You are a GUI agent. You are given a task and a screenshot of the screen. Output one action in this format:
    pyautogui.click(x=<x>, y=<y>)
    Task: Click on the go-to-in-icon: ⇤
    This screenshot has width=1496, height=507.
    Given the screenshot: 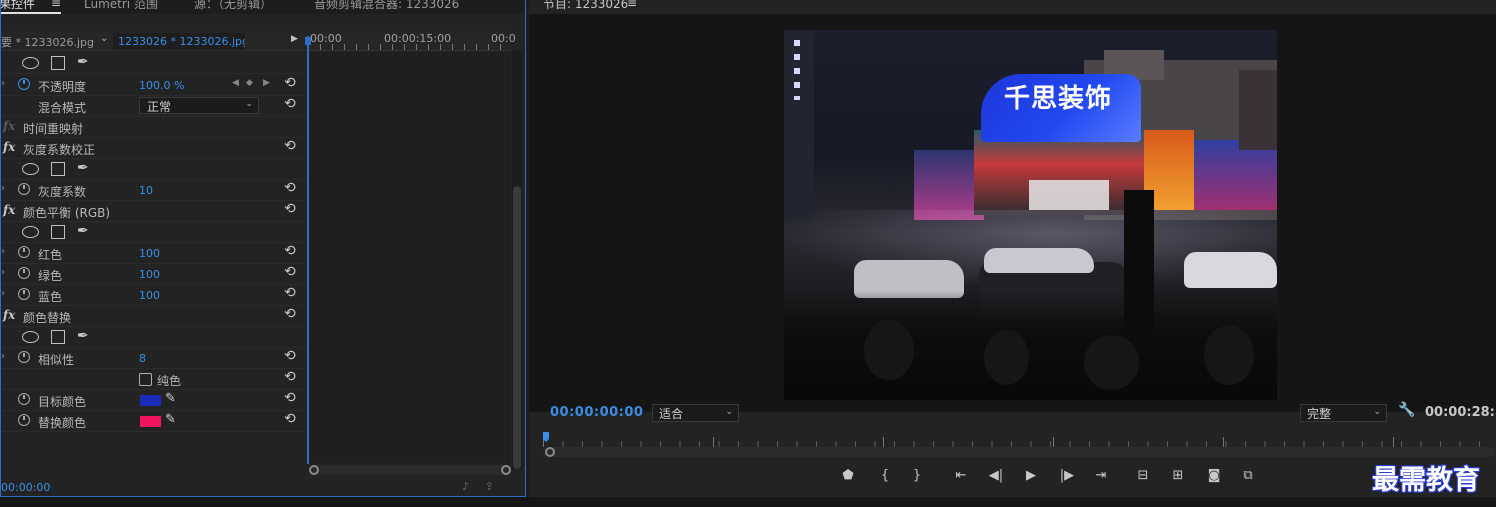 What is the action you would take?
    pyautogui.click(x=961, y=475)
    